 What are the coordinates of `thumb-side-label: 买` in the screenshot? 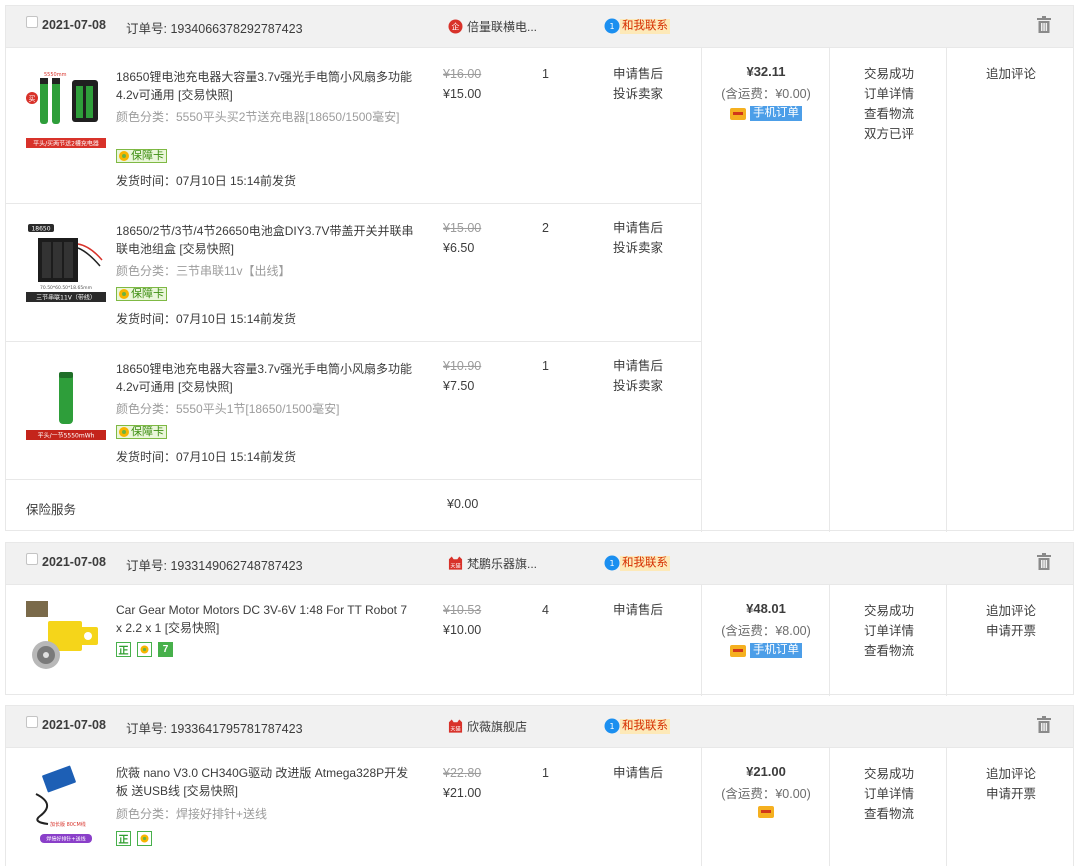 It's located at (32, 99).